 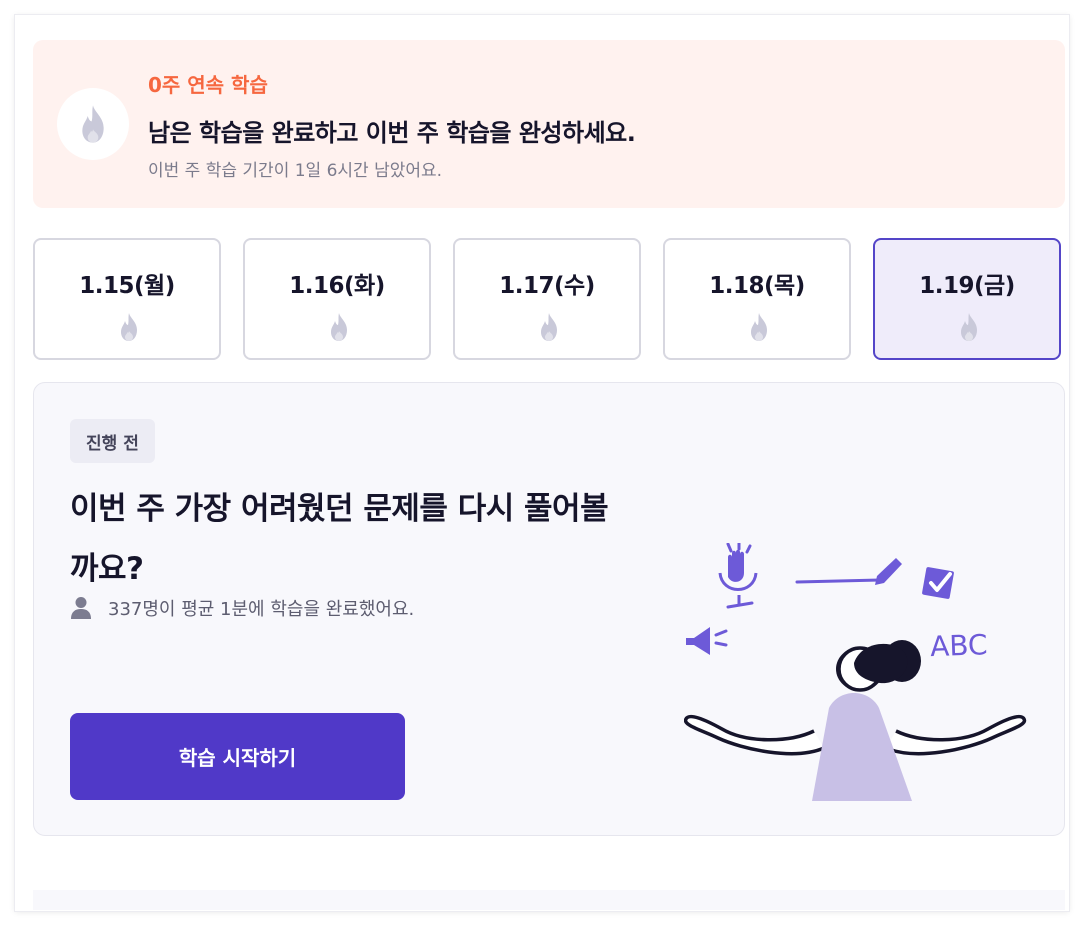 What do you see at coordinates (549, 900) in the screenshot?
I see `footer-divider` at bounding box center [549, 900].